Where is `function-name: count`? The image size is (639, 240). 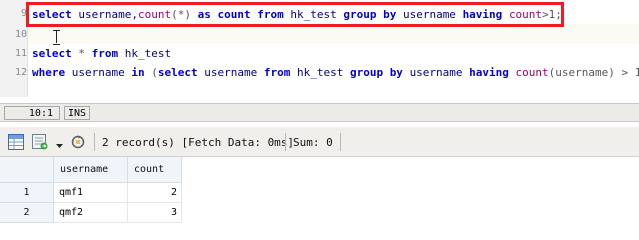
function-name: count is located at coordinates (532, 72).